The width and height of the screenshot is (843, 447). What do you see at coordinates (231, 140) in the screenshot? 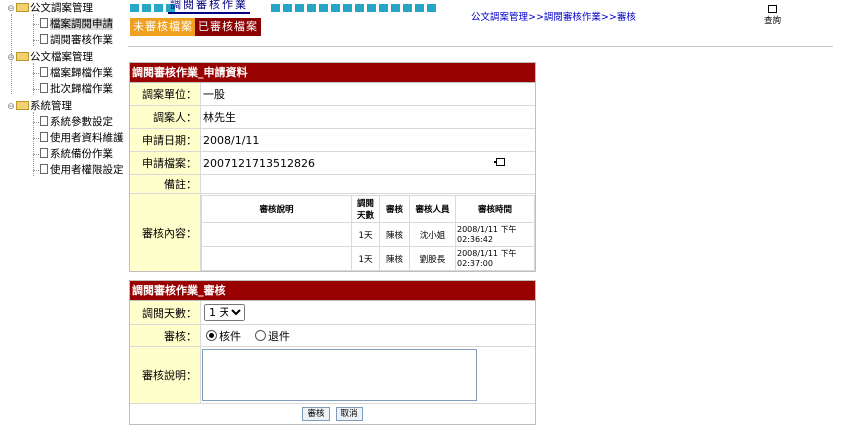
I see `date-value: 2008/1/11` at bounding box center [231, 140].